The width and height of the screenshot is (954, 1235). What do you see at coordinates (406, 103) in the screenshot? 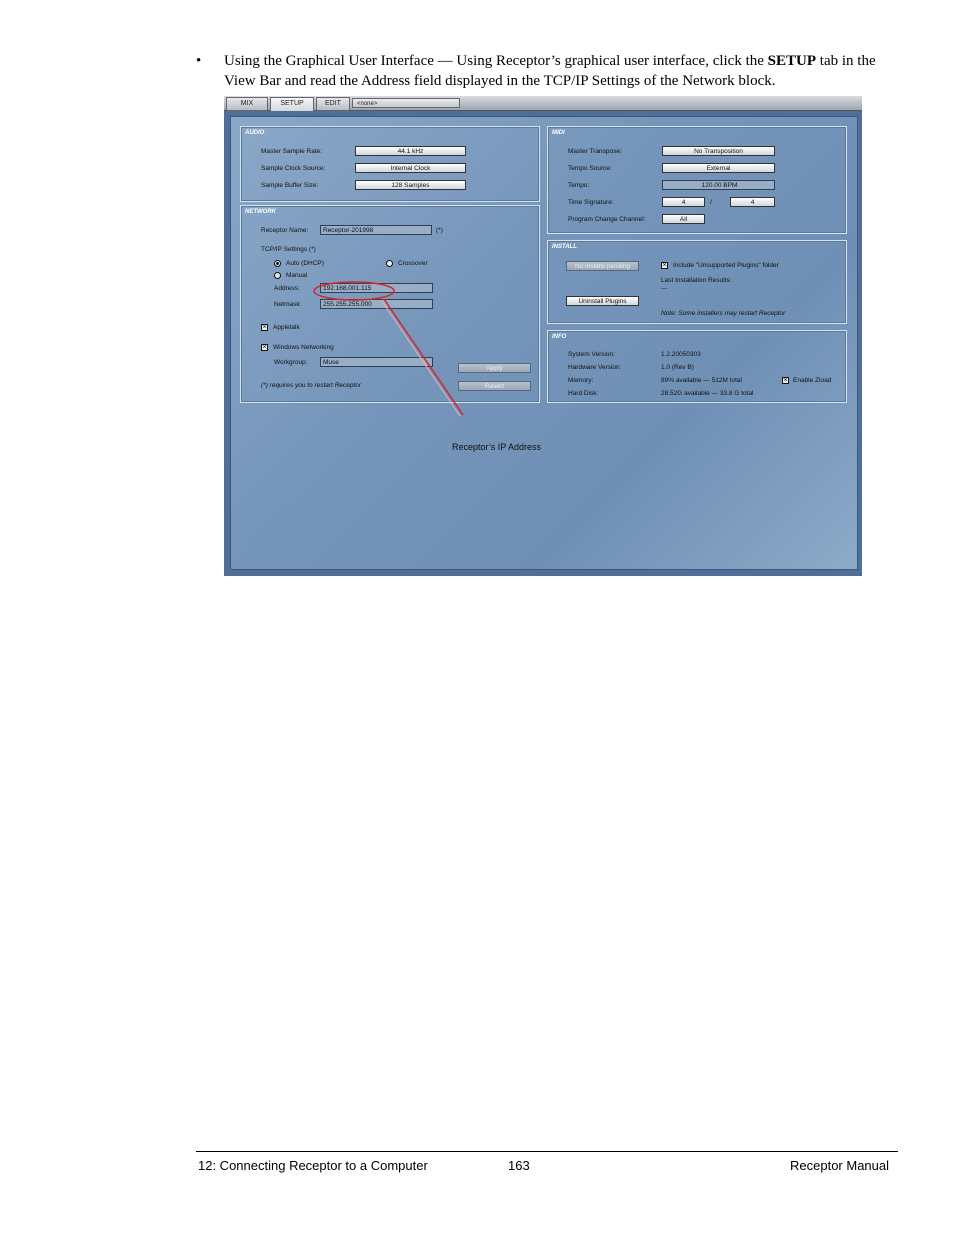
I see `preset-selector: <none>` at bounding box center [406, 103].